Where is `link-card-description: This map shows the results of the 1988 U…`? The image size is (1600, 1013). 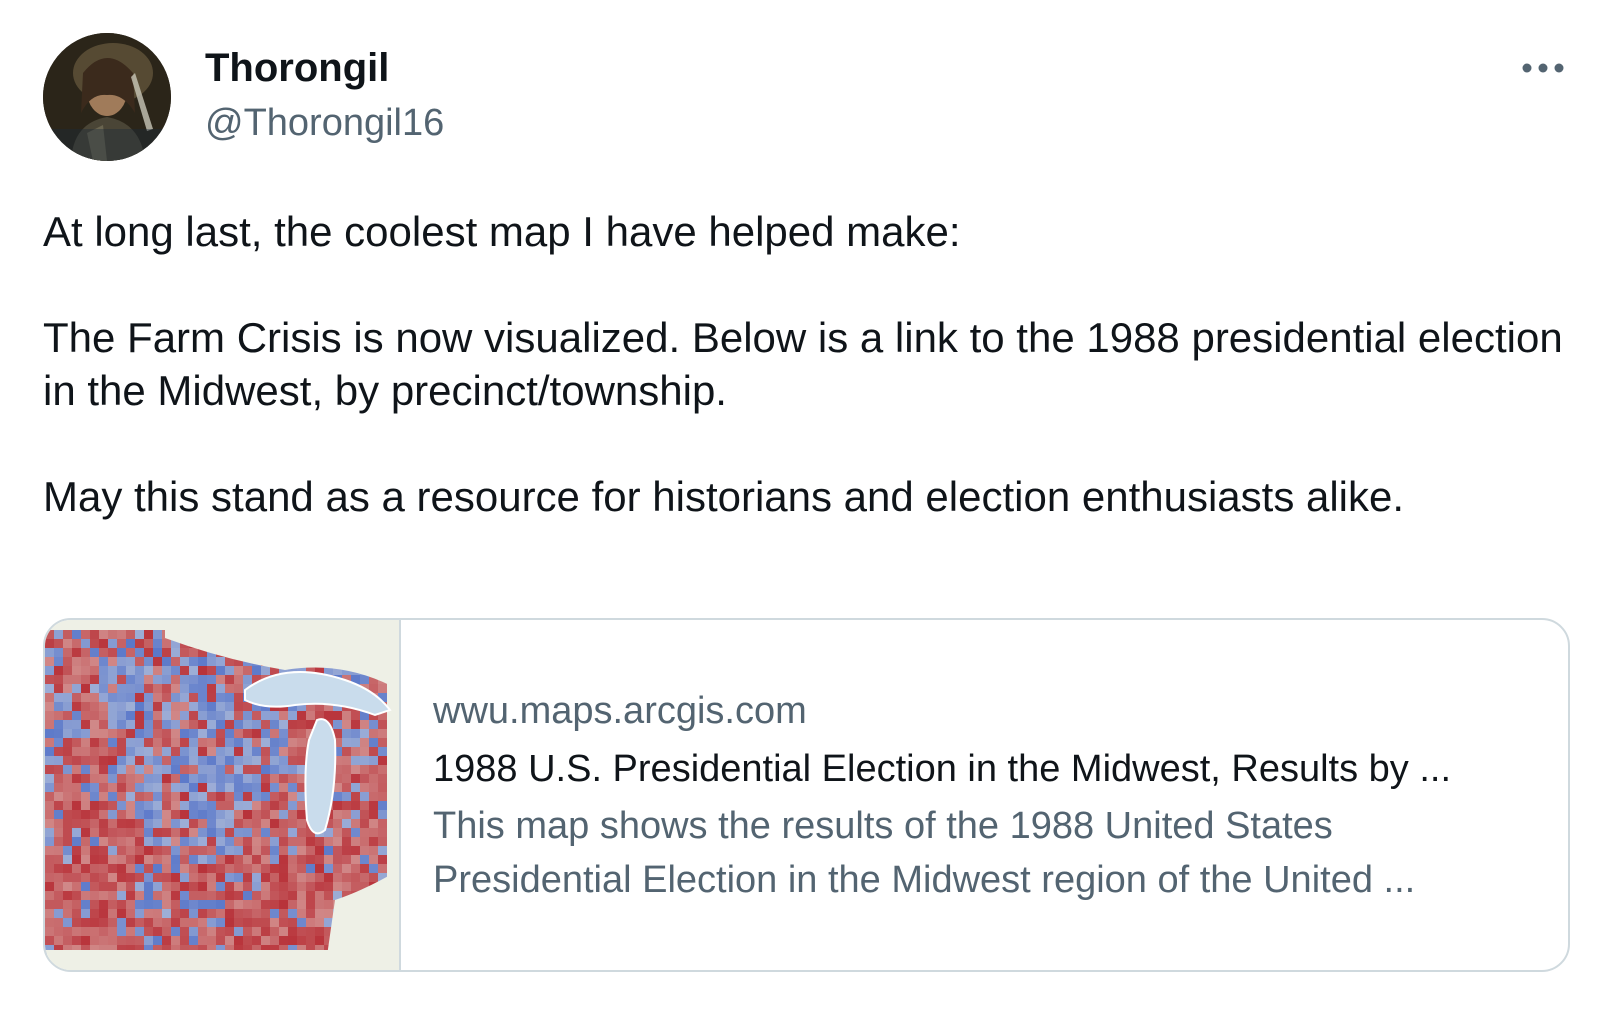
link-card-description: This map shows the results of the 1988 U… is located at coordinates (983, 853).